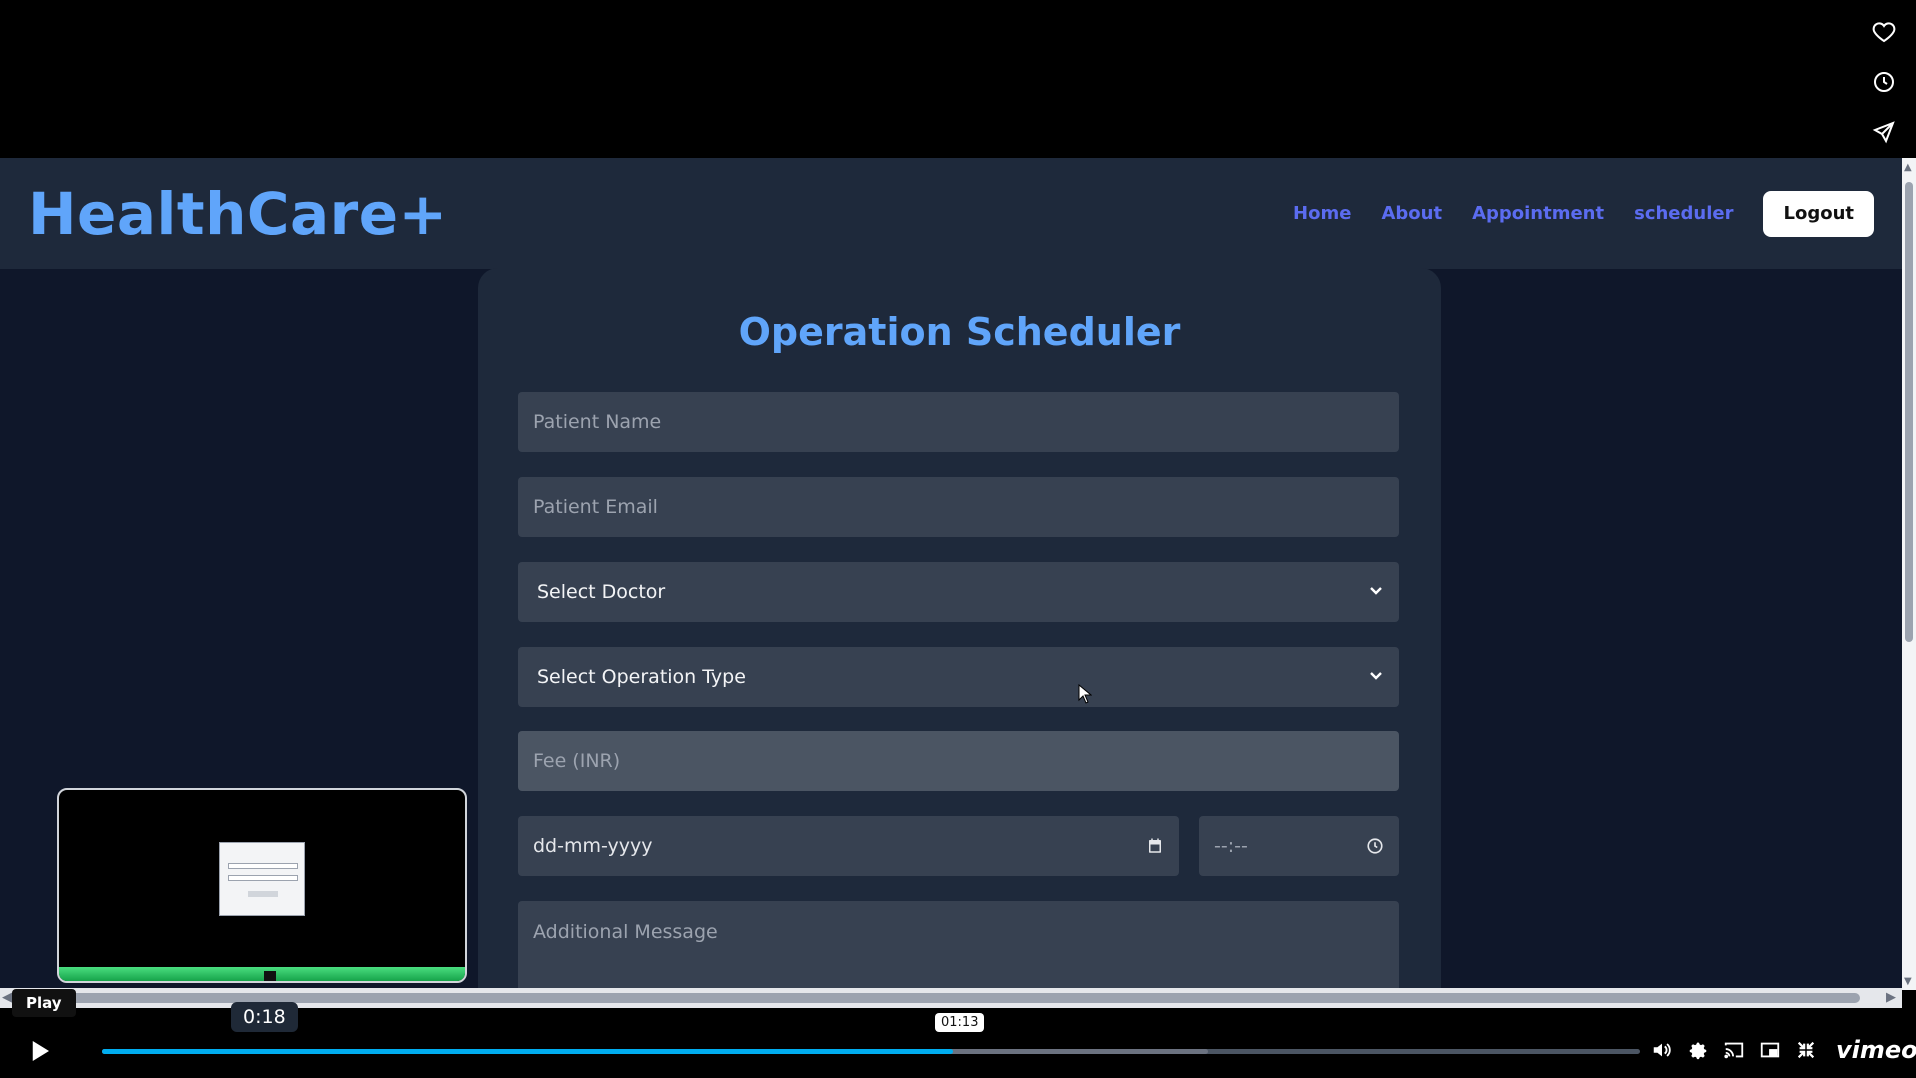 This screenshot has width=1916, height=1078. I want to click on pip-icon, so click(1770, 1050).